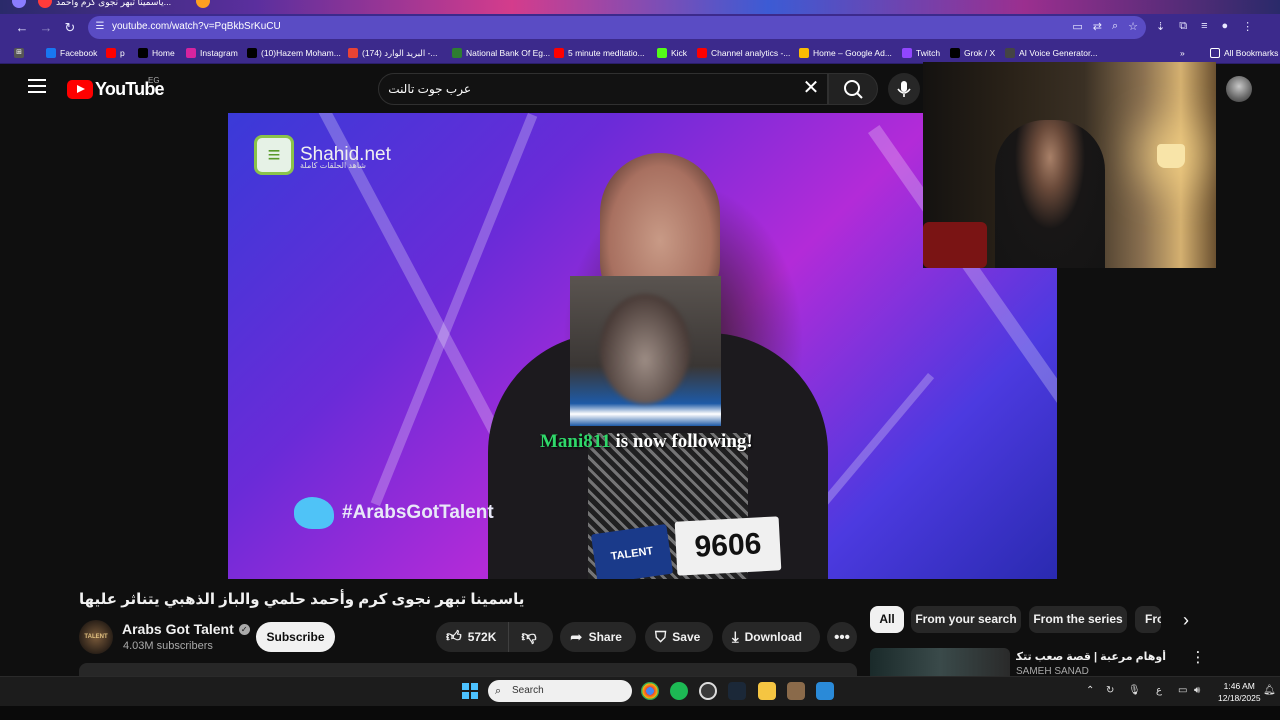 This screenshot has height=720, width=1280. Describe the element at coordinates (603, 89) in the screenshot. I see `search-input: عرب جوت تالنت` at that location.